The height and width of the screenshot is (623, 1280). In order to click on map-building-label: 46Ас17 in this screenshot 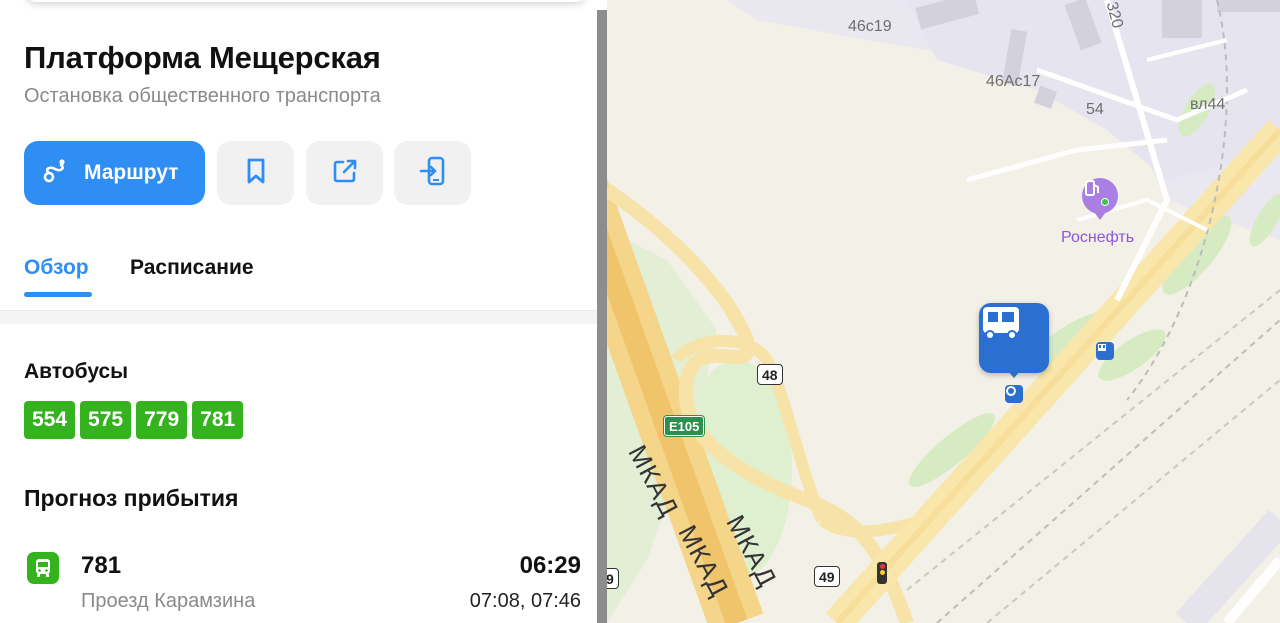, I will do `click(1013, 81)`.